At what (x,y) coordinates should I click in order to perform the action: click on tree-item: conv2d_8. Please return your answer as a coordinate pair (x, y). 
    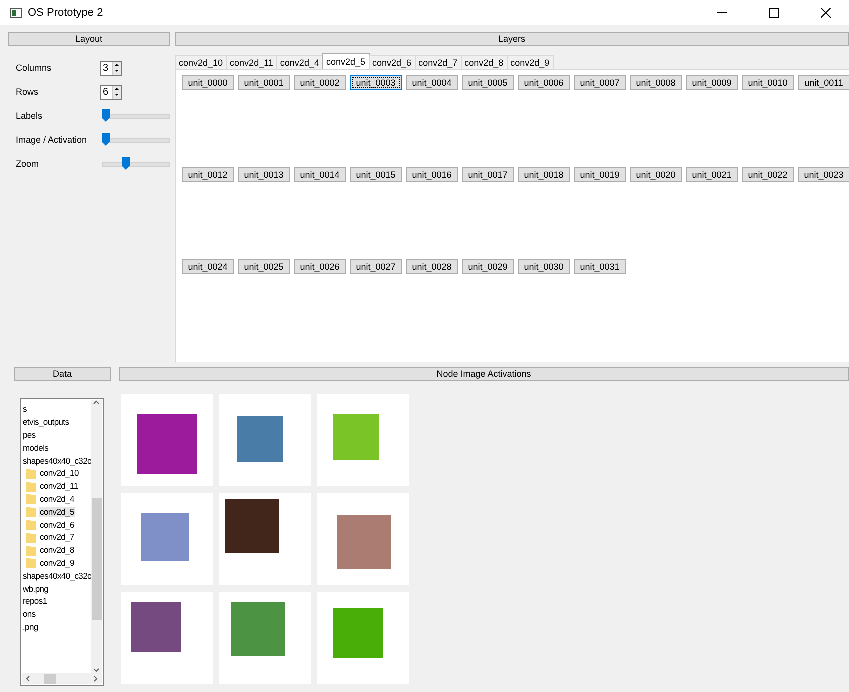
    Looking at the image, I should click on (57, 550).